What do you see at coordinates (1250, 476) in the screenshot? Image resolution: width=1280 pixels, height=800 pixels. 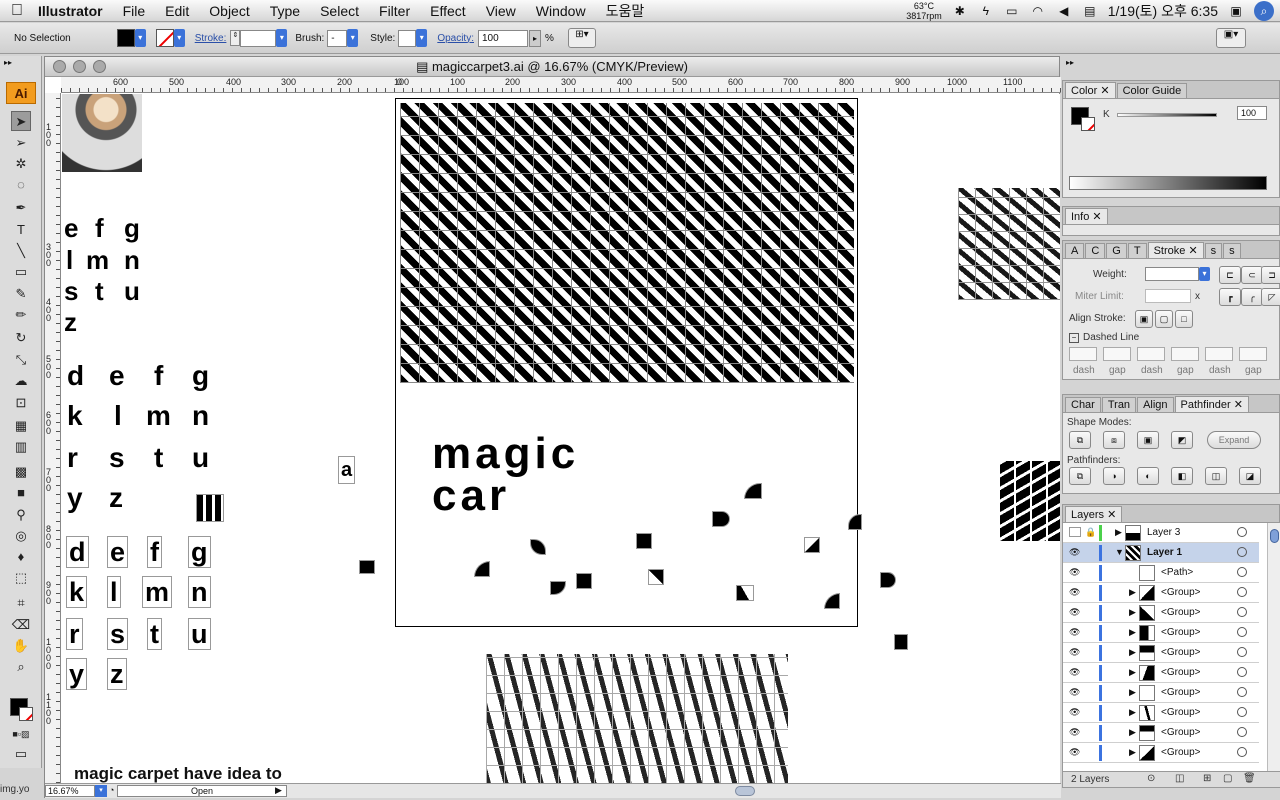 I see `minus-back-icon: ◪` at bounding box center [1250, 476].